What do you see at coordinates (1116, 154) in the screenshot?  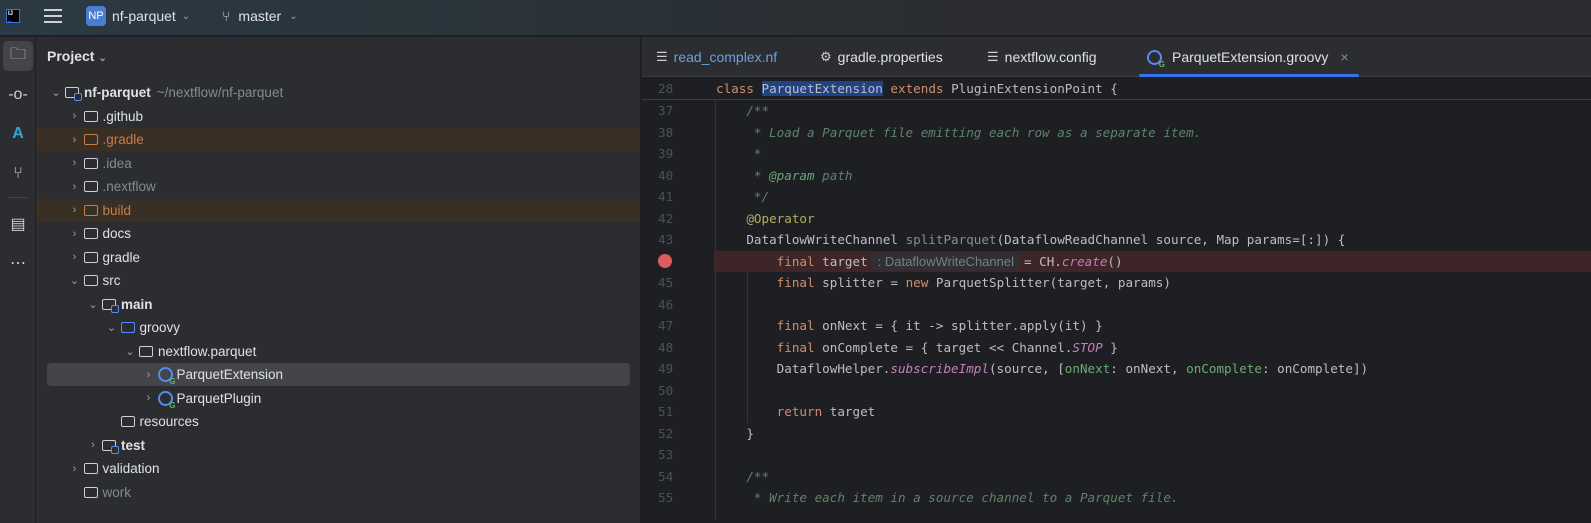 I see `code-line: 39 *` at bounding box center [1116, 154].